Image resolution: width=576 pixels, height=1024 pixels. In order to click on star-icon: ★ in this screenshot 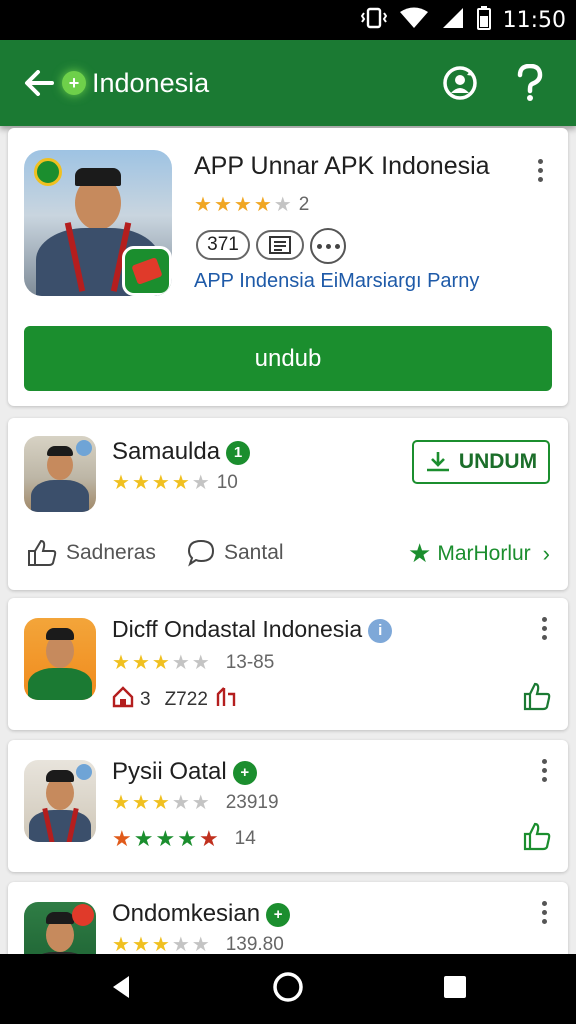, I will do `click(420, 553)`.